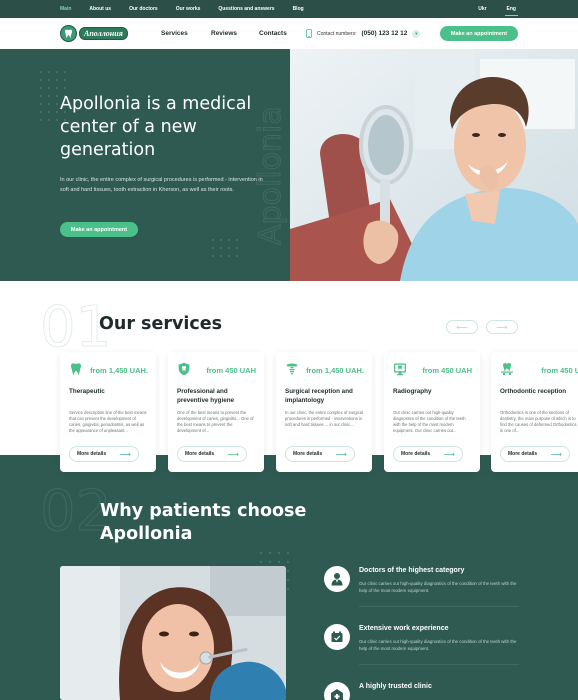 Image resolution: width=578 pixels, height=700 pixels. What do you see at coordinates (65, 9) in the screenshot?
I see `top-nav-main: Main` at bounding box center [65, 9].